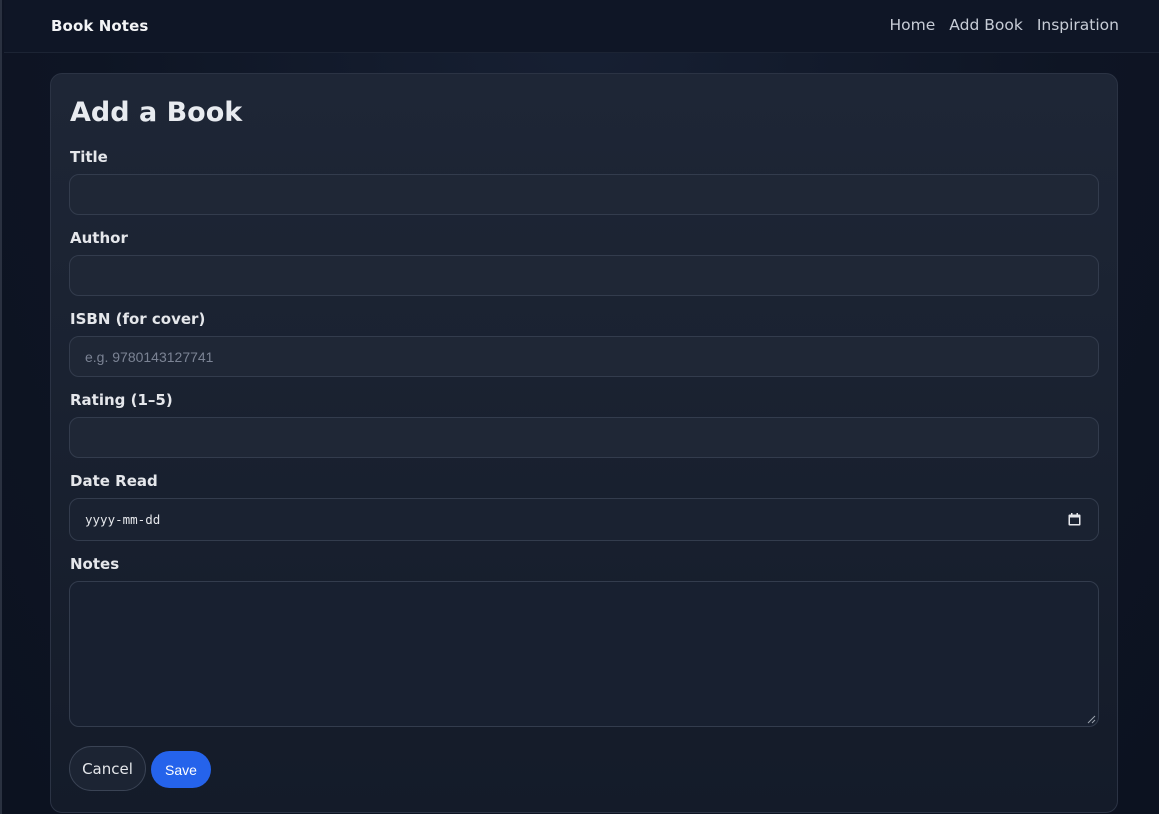 Image resolution: width=1159 pixels, height=814 pixels. Describe the element at coordinates (156, 112) in the screenshot. I see `page-title: Add a Book` at that location.